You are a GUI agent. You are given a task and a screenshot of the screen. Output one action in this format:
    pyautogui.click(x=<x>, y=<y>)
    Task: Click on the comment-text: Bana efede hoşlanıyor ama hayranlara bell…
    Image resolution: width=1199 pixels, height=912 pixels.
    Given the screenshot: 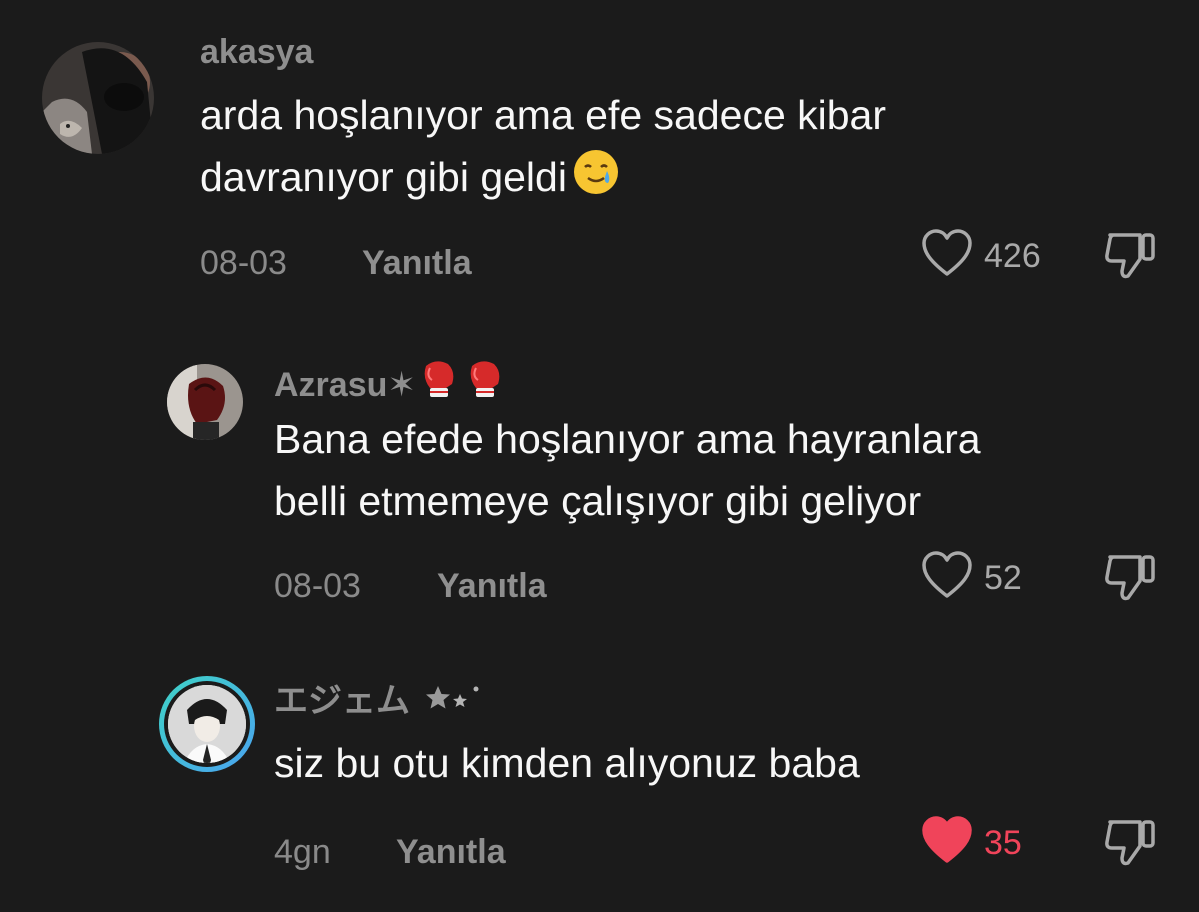 What is the action you would take?
    pyautogui.click(x=724, y=470)
    